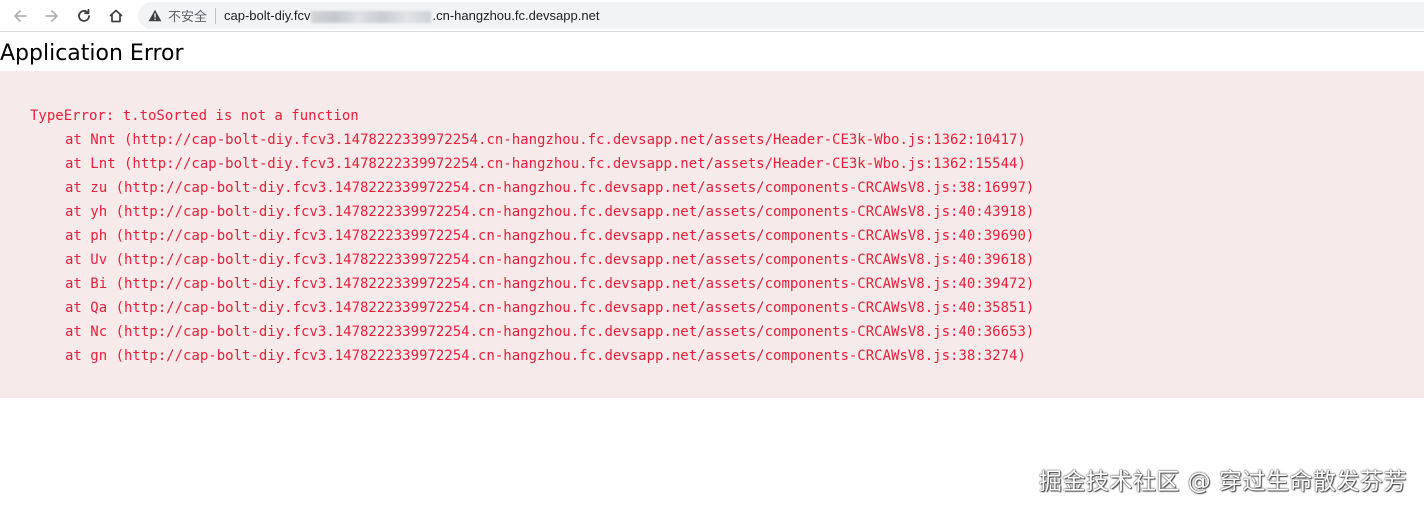 The image size is (1424, 509). Describe the element at coordinates (267, 15) in the screenshot. I see `url-prefix: cap-bolt-diy.fcv` at that location.